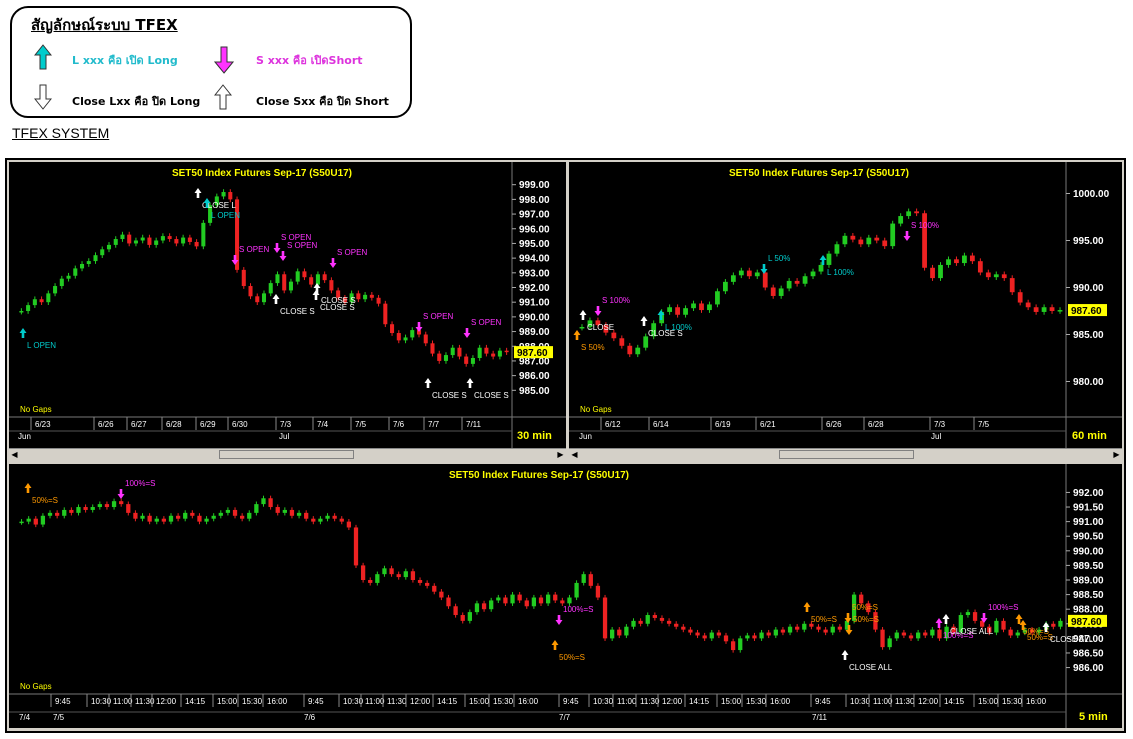  Describe the element at coordinates (223, 97) in the screenshot. I see `close-short-arrow-icon` at that location.